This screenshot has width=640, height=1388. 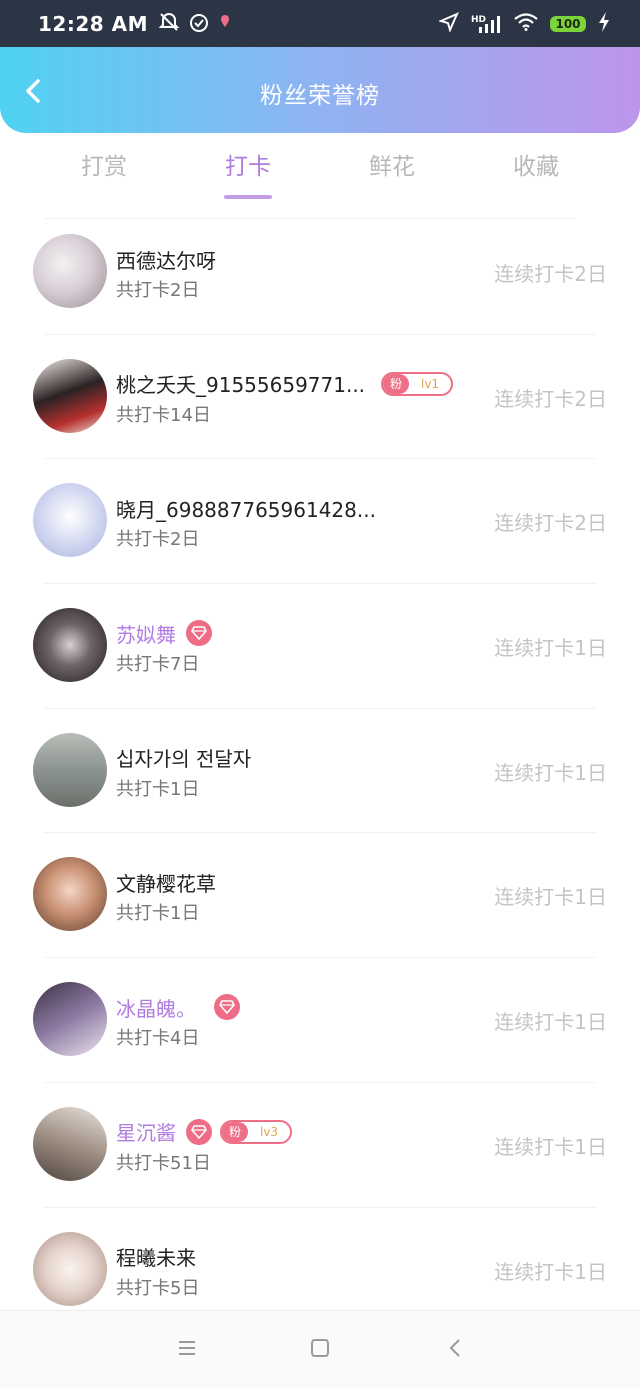 What do you see at coordinates (166, 260) in the screenshot?
I see `fan-name: 西德达尔呀` at bounding box center [166, 260].